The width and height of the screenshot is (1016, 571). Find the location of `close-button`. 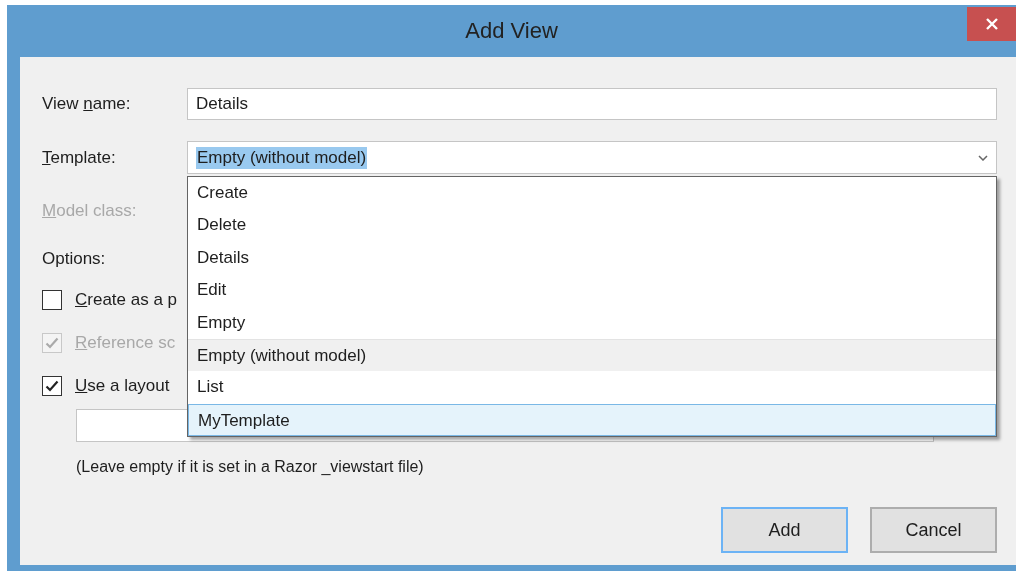

close-button is located at coordinates (991, 24).